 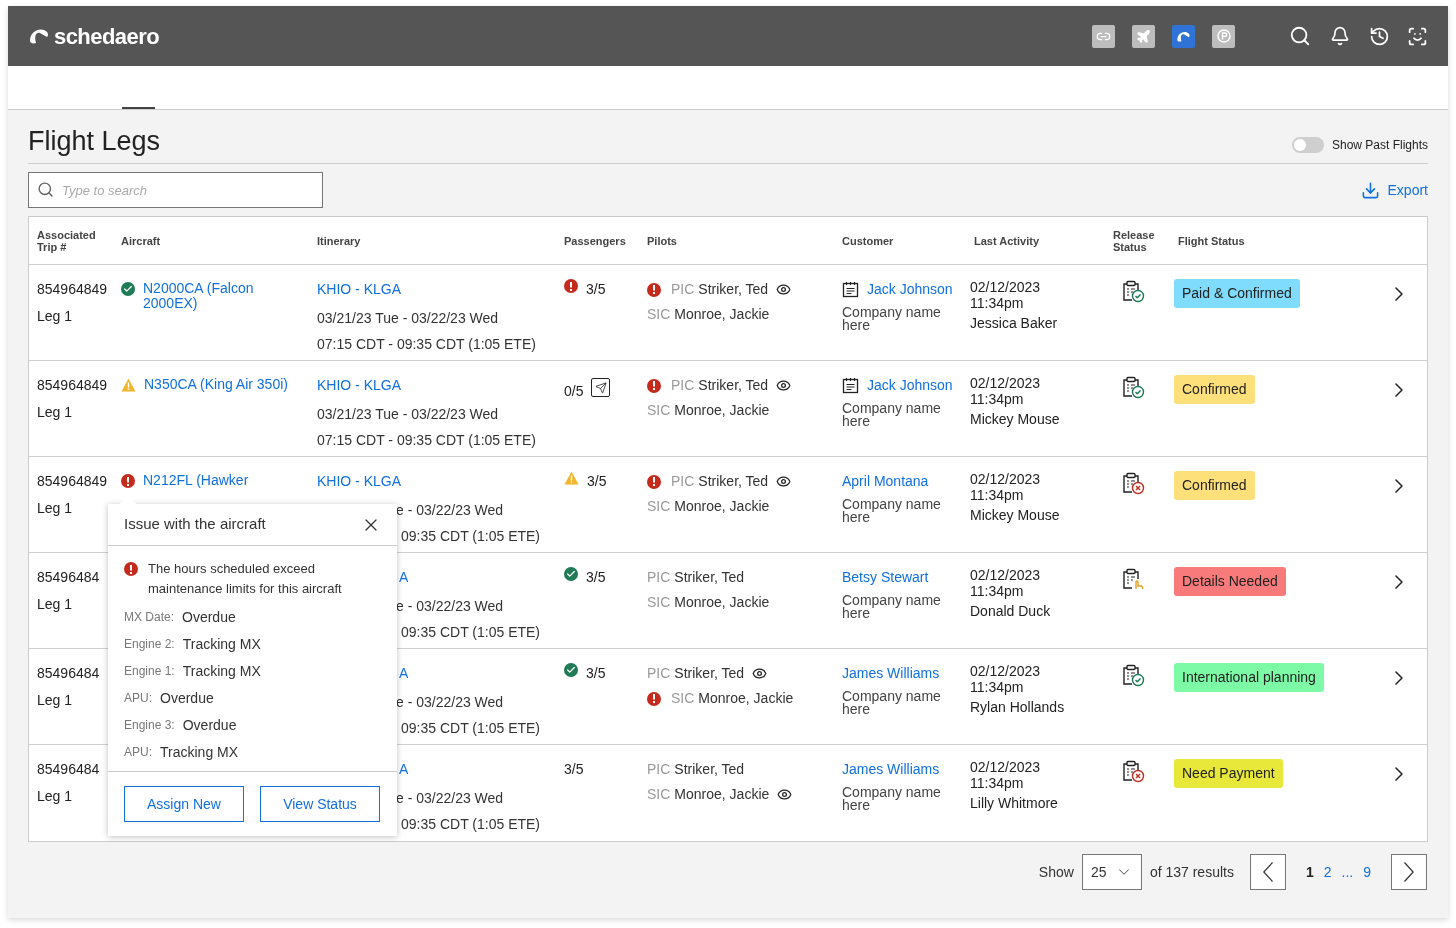 What do you see at coordinates (1370, 190) in the screenshot?
I see `download-icon` at bounding box center [1370, 190].